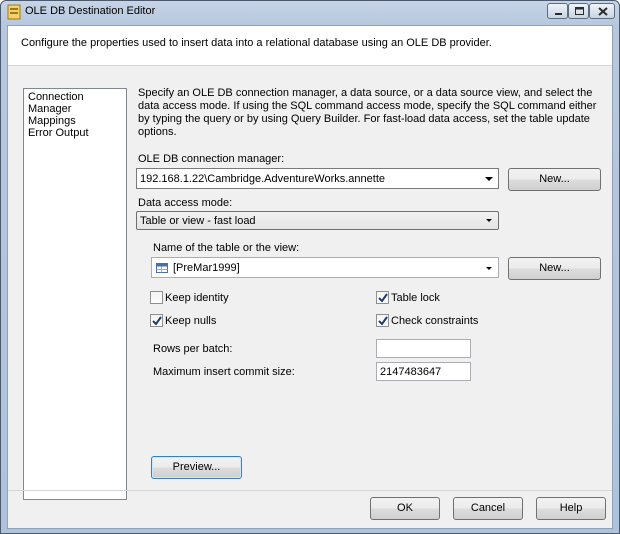 The width and height of the screenshot is (620, 534). Describe the element at coordinates (423, 348) in the screenshot. I see `rows-per-batch-input` at that location.